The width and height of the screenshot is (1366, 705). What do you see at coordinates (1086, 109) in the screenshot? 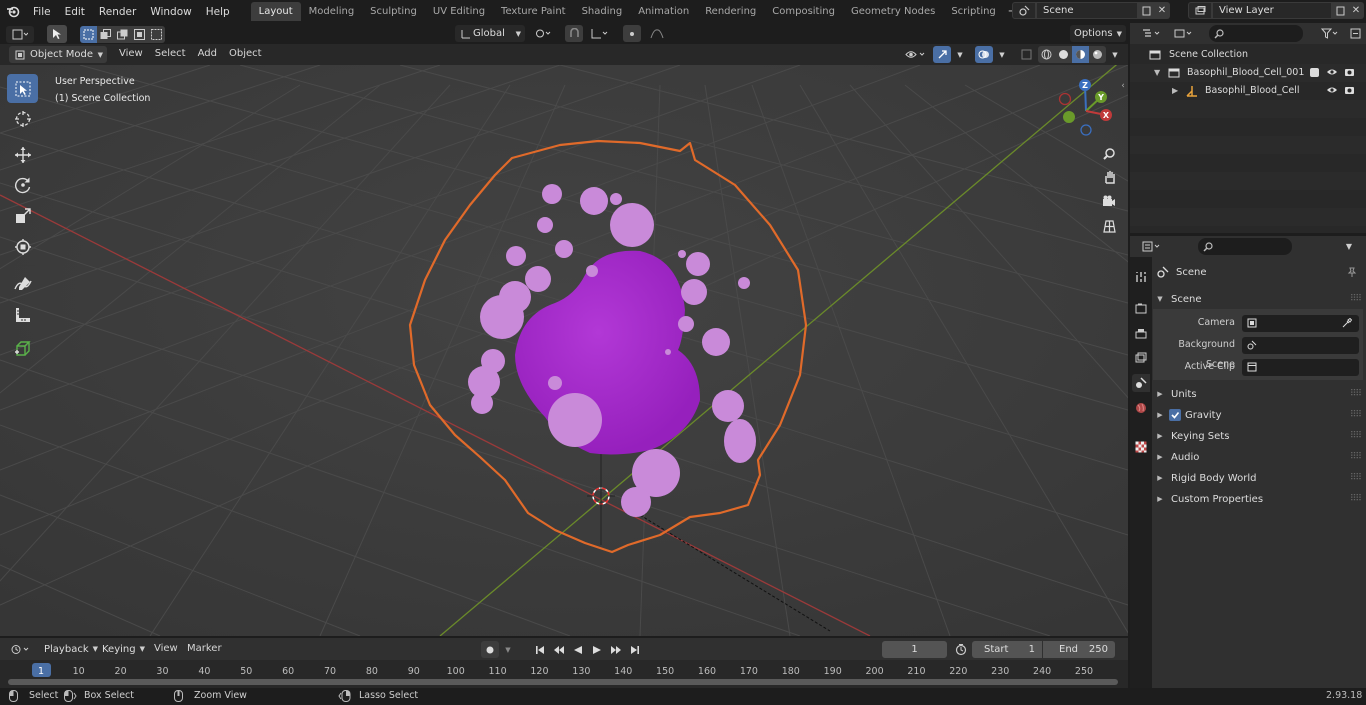
I see `navigation-gizmo: Z Y X` at bounding box center [1086, 109].